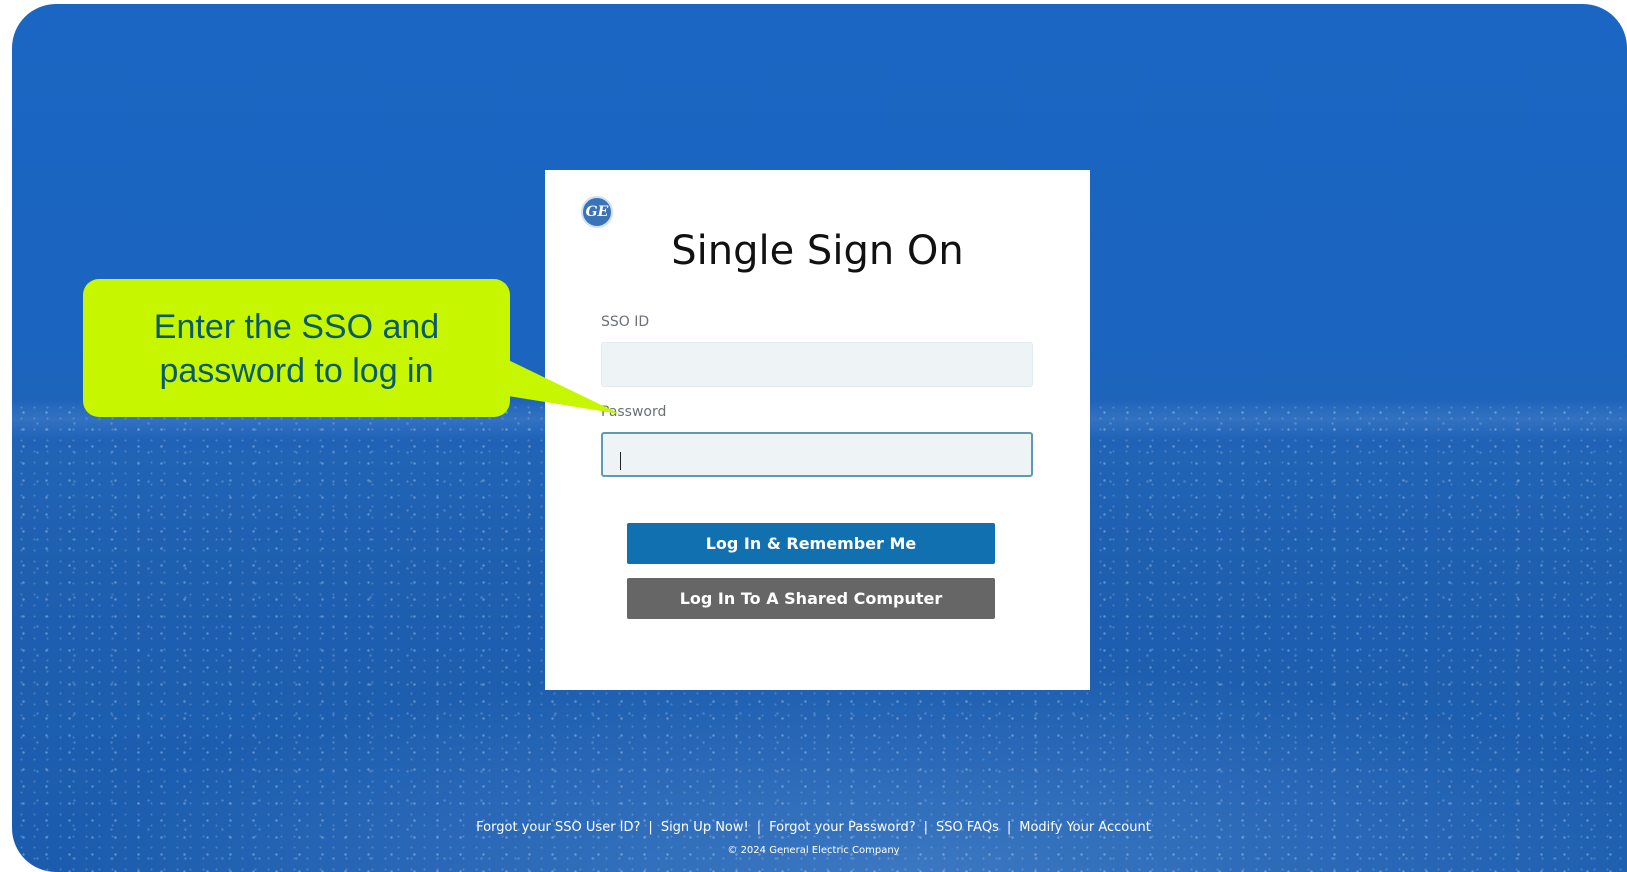 The height and width of the screenshot is (872, 1627). I want to click on text-cursor, so click(620, 461).